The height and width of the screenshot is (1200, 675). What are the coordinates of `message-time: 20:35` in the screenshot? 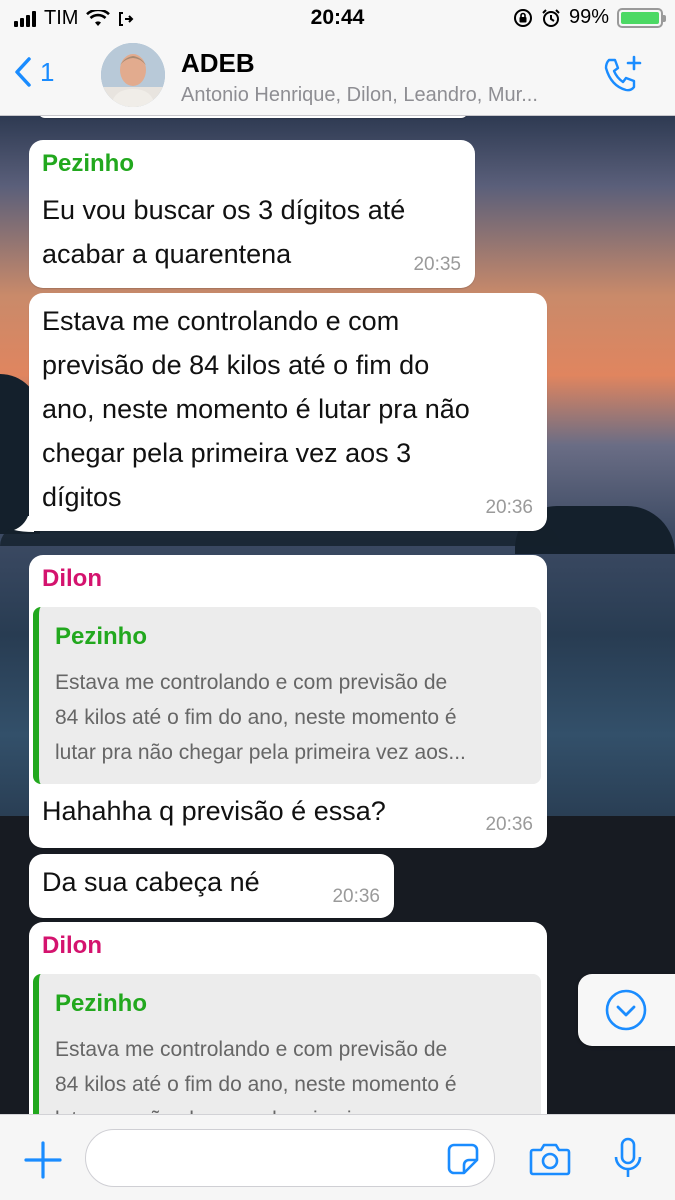 It's located at (437, 264).